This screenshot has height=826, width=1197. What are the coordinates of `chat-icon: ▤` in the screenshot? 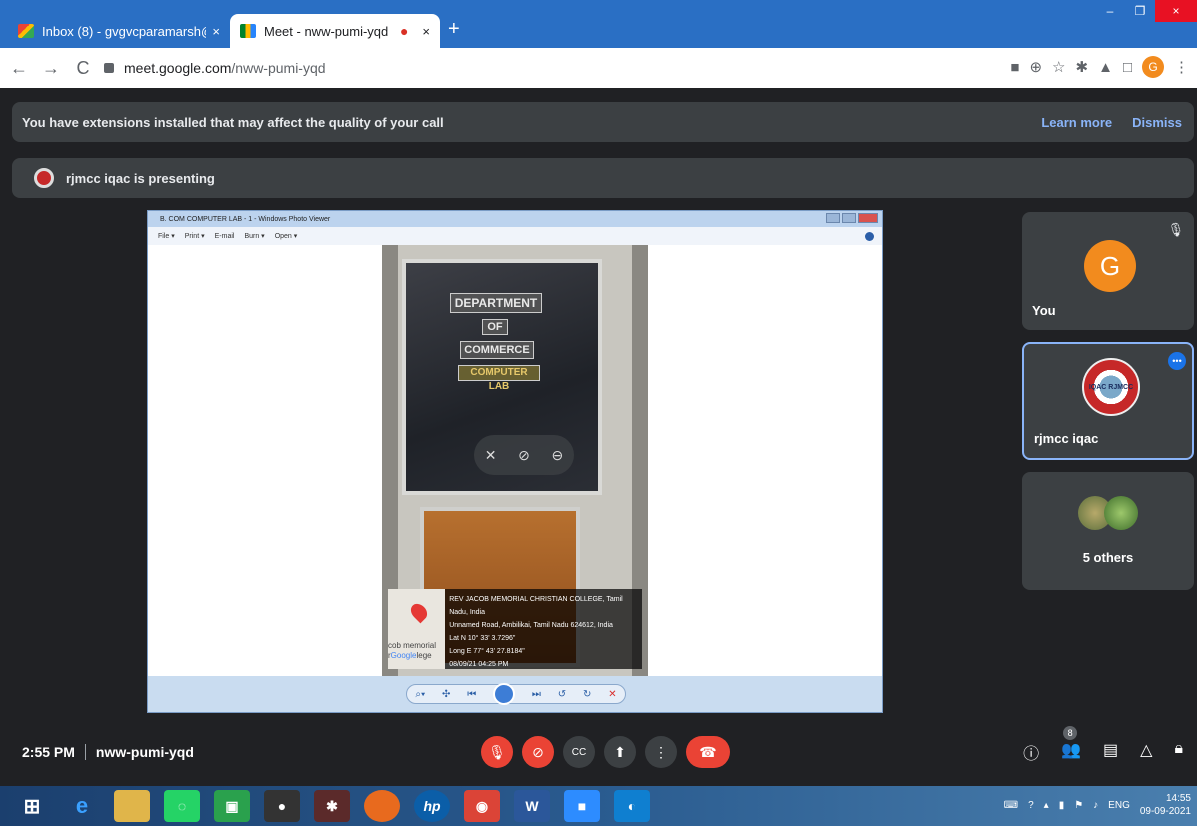 It's located at (1110, 752).